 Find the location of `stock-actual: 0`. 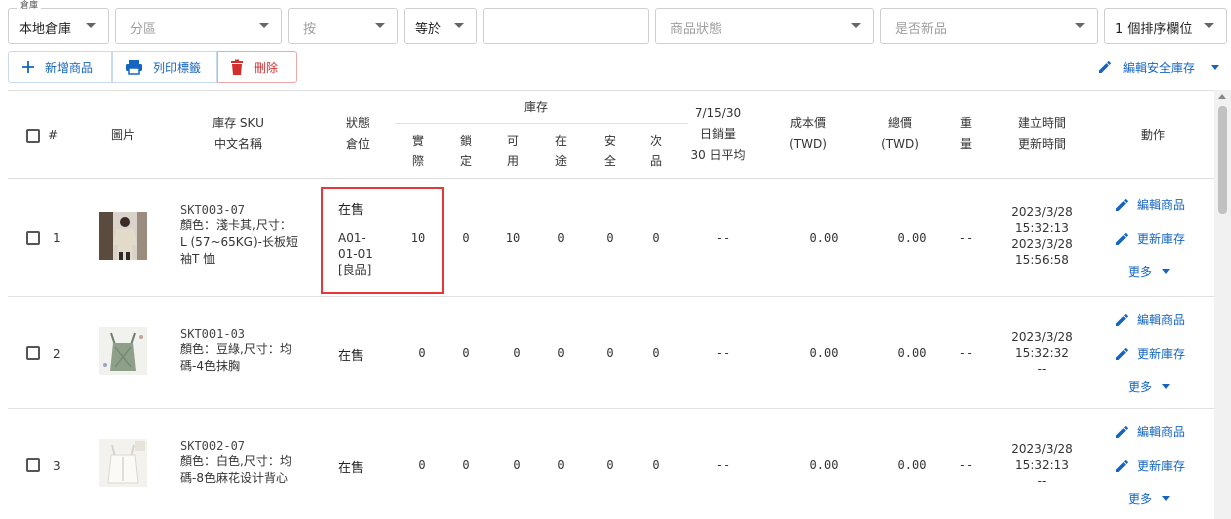

stock-actual: 0 is located at coordinates (422, 465).